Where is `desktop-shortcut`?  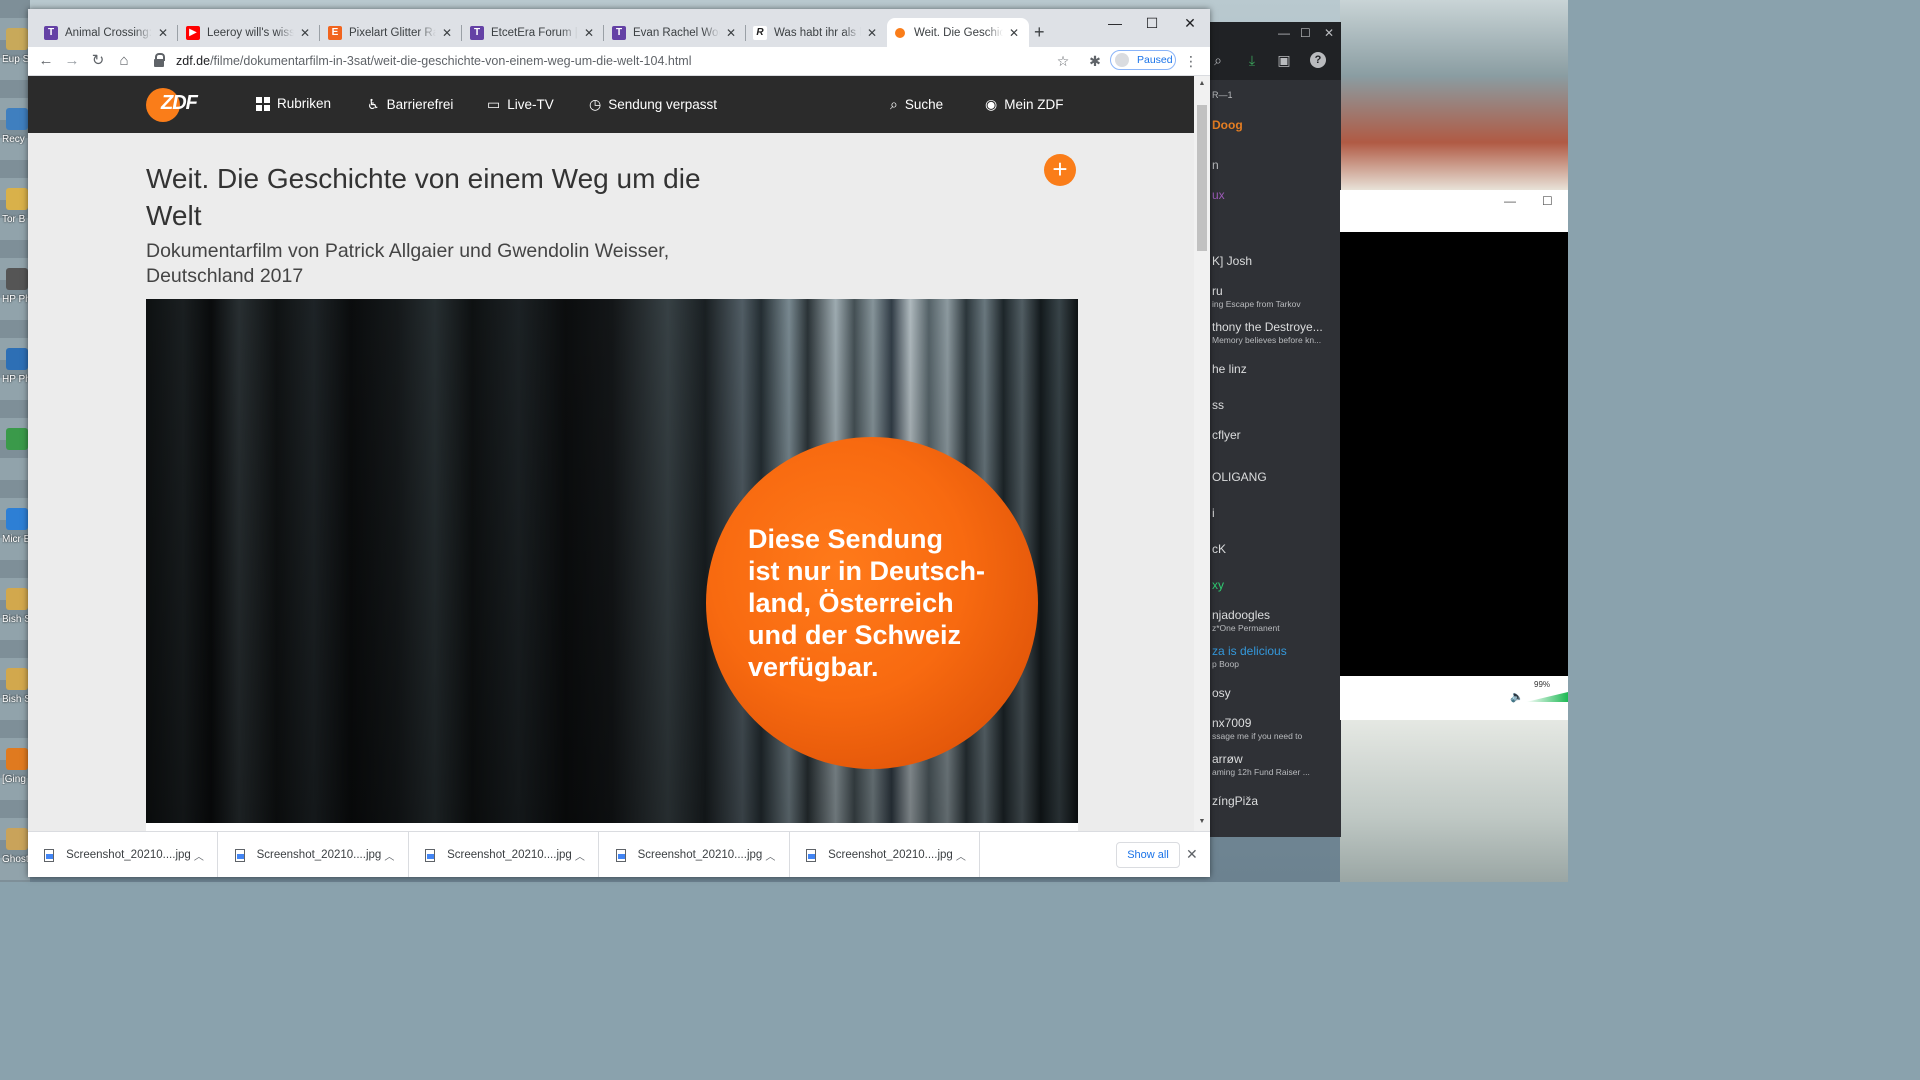
desktop-shortcut is located at coordinates (15, 453).